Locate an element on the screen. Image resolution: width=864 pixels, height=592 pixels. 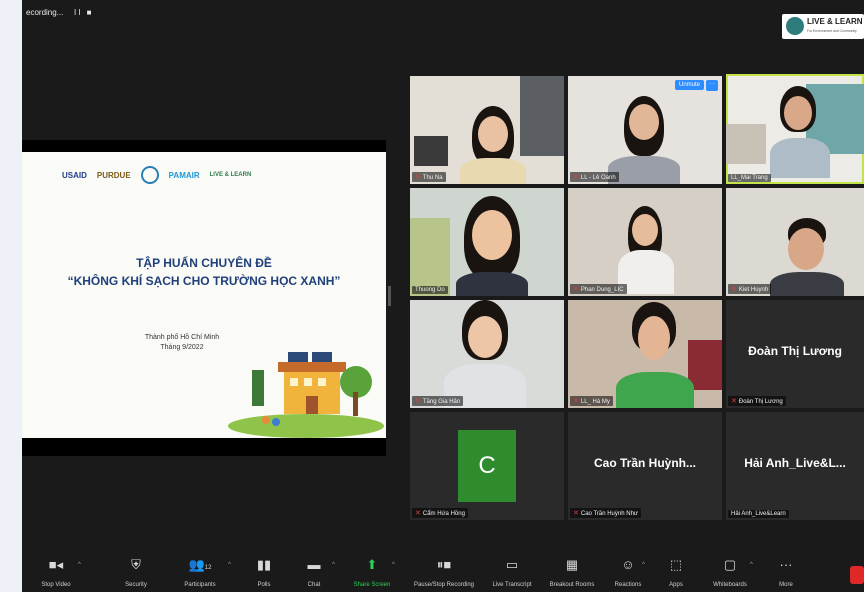
shield-icon: ⛨ is located at coordinates (136, 564).